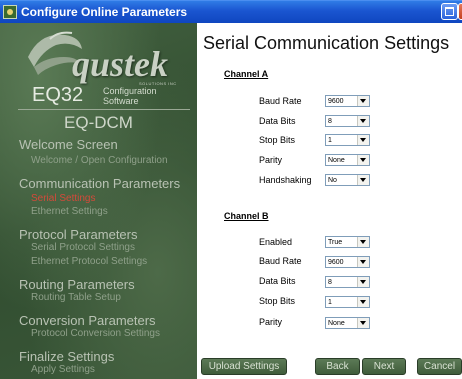 The width and height of the screenshot is (462, 379). What do you see at coordinates (78, 234) in the screenshot?
I see `nav-group-protocol: Protocol Parameters` at bounding box center [78, 234].